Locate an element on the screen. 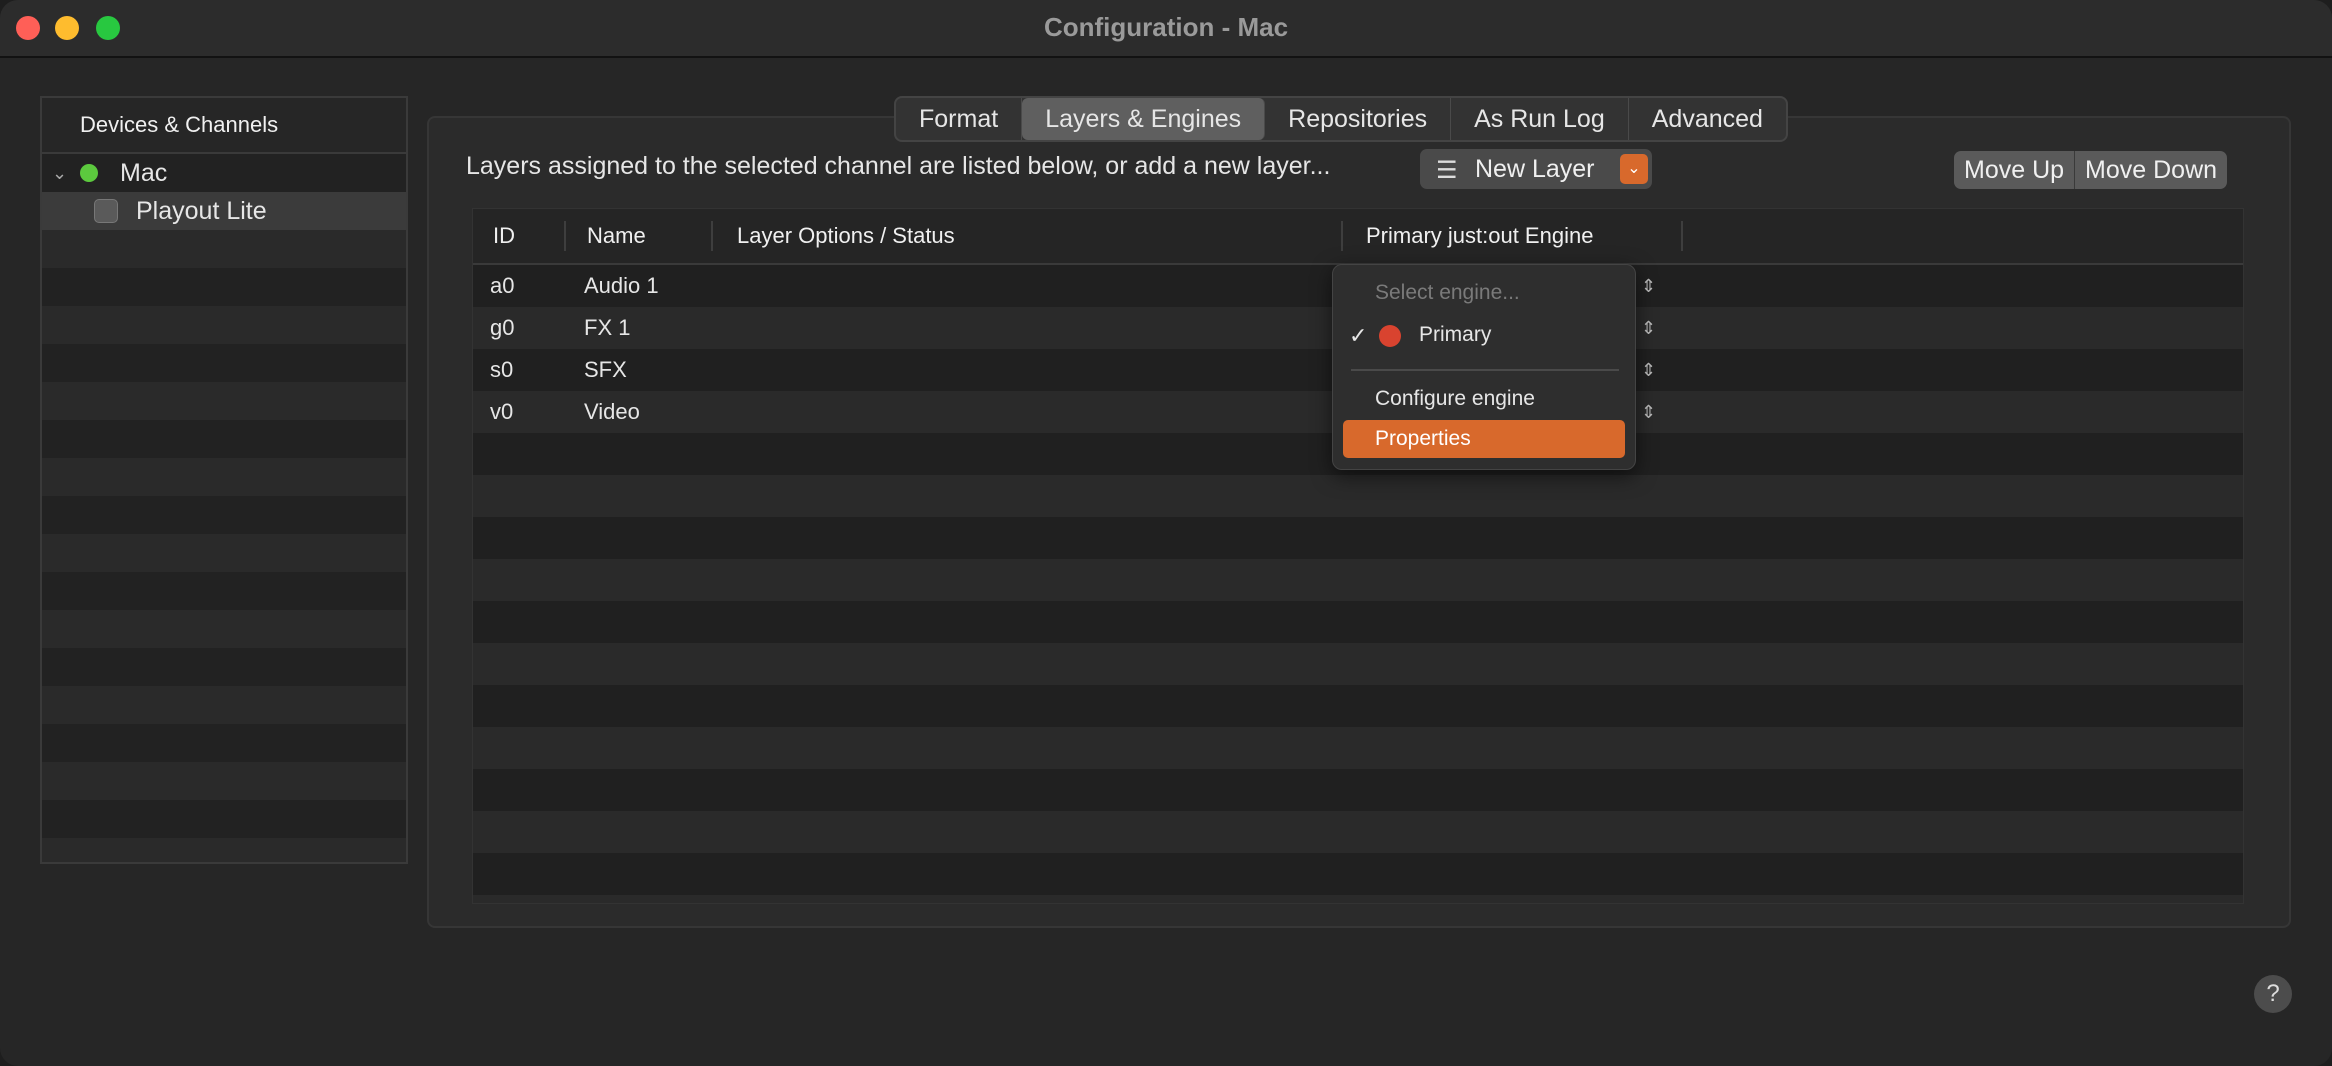  new-layer-label: New Layer is located at coordinates (1535, 169).